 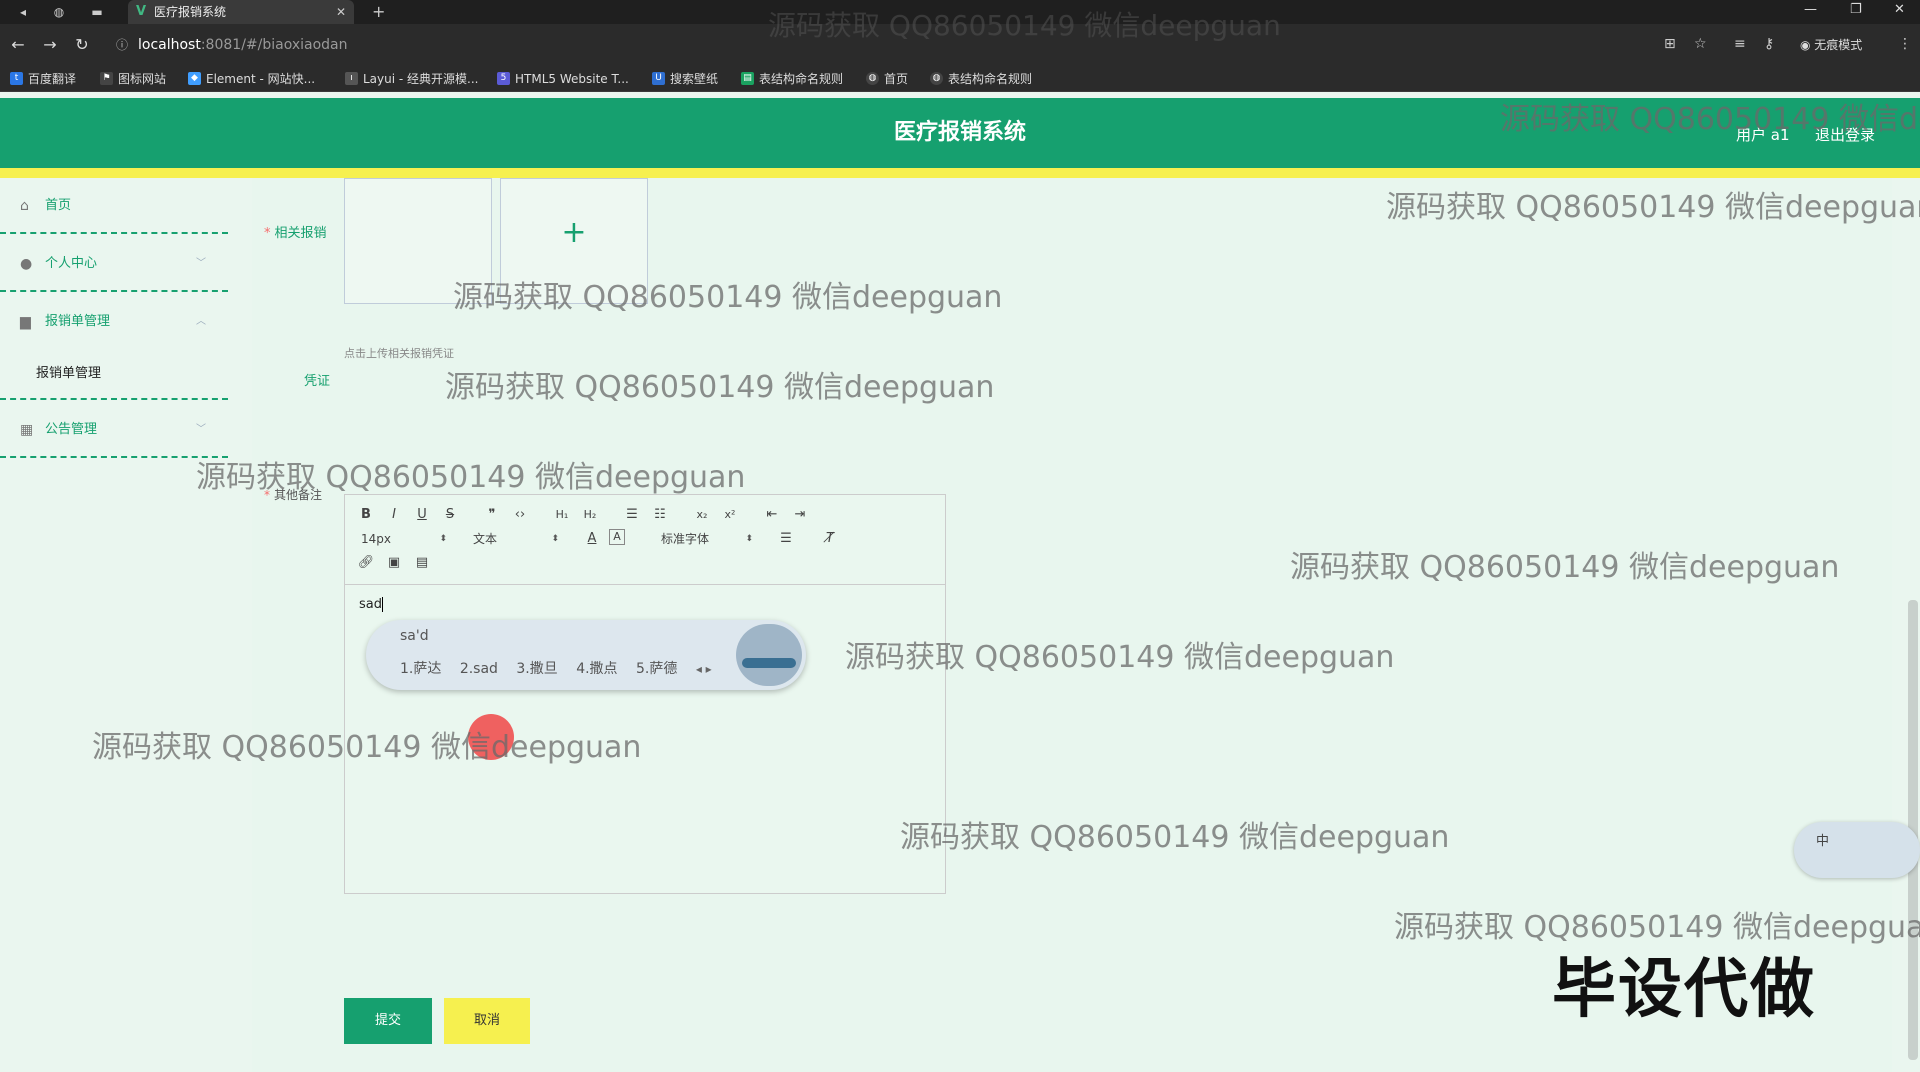 I want to click on speaker-icon: ◂, so click(x=23, y=12).